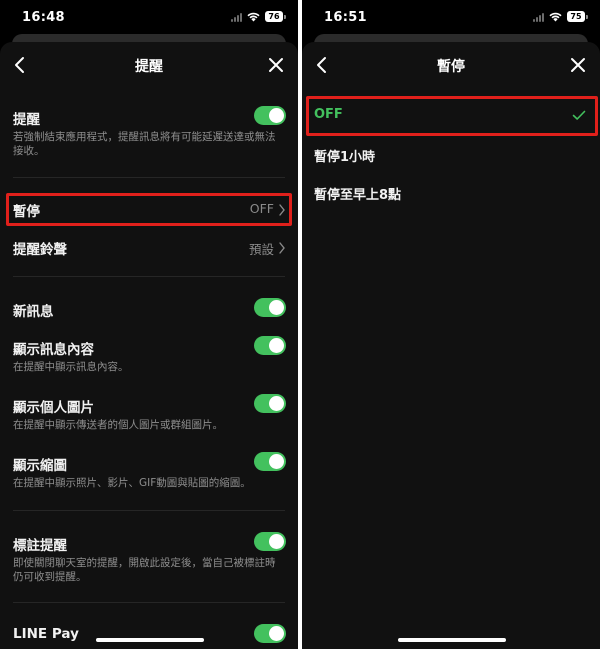 Image resolution: width=600 pixels, height=649 pixels. What do you see at coordinates (345, 17) in the screenshot?
I see `status-time: 16:51` at bounding box center [345, 17].